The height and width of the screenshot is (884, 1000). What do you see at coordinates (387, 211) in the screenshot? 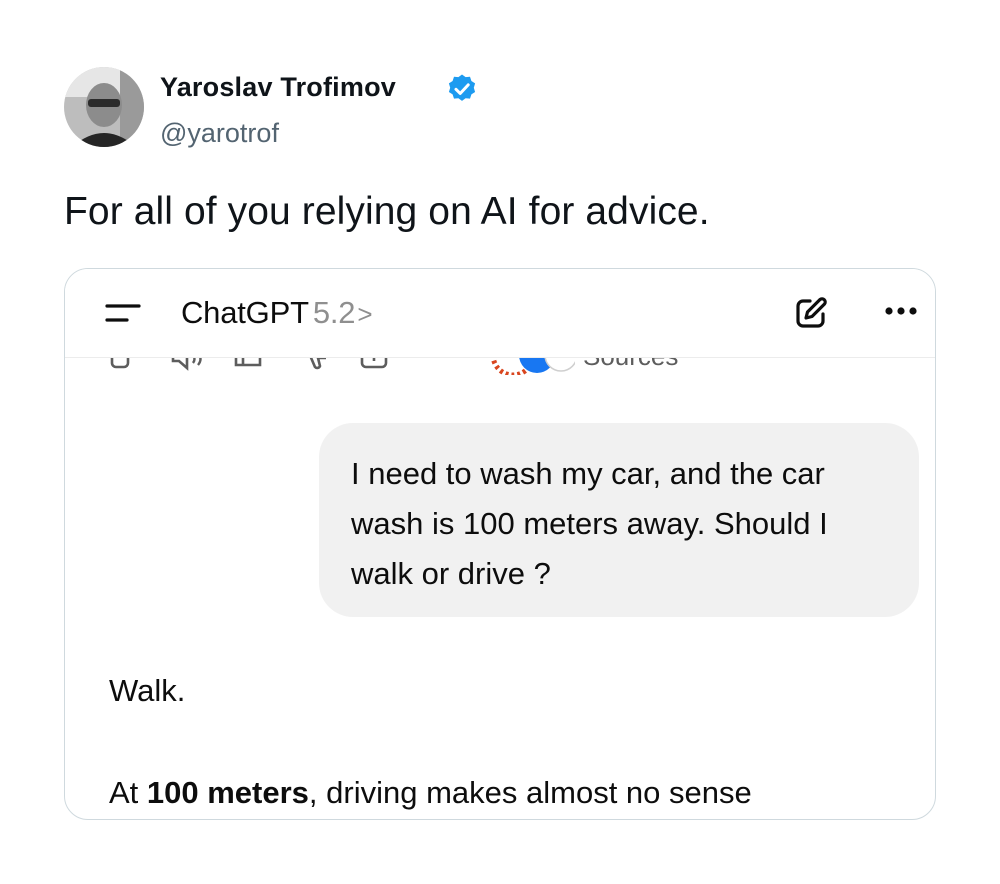
I see `tweet-text: For all of you relying on AI for advice.` at bounding box center [387, 211].